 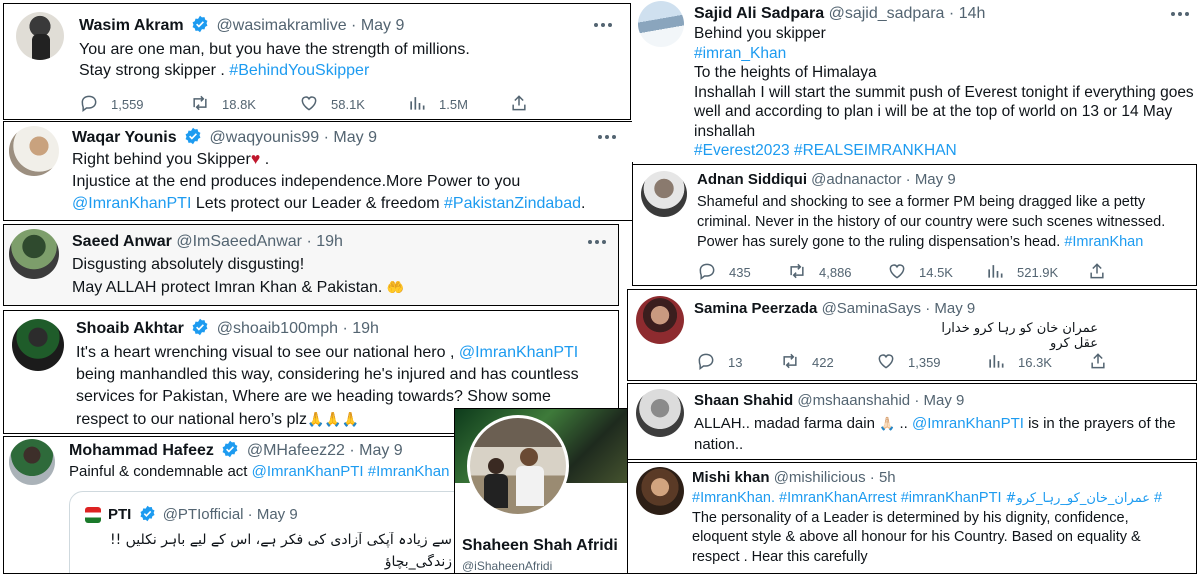 I want to click on like-button: 1,359, so click(x=908, y=361).